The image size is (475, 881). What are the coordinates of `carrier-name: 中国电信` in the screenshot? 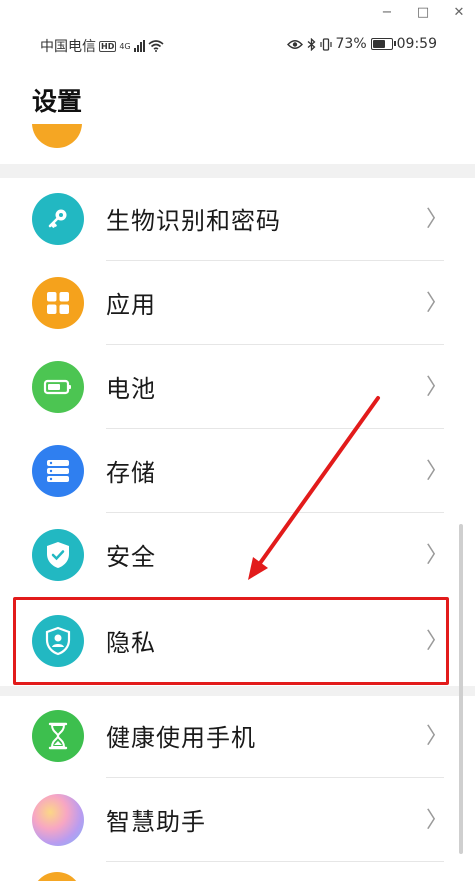 It's located at (68, 47).